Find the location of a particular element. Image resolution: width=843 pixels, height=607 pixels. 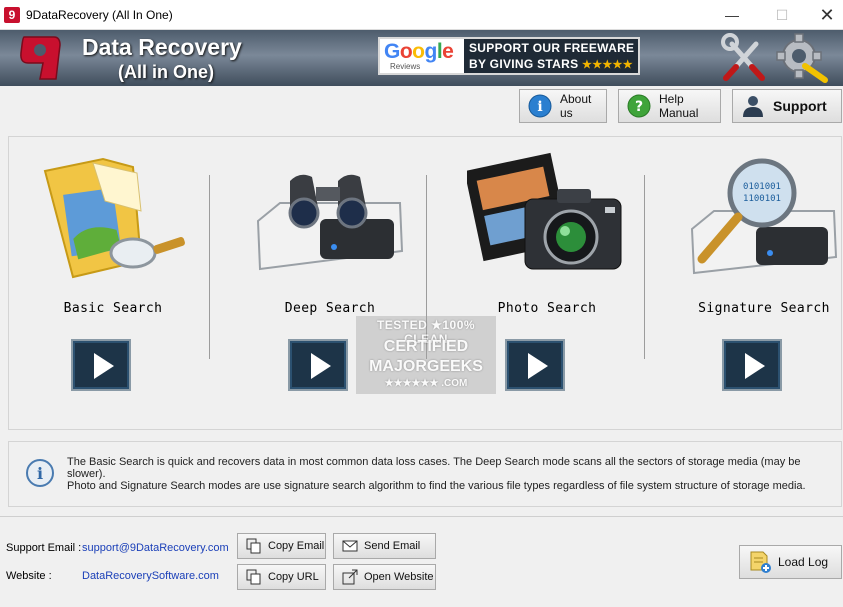

signature-search-label: Signature Search is located at coordinates (764, 308).